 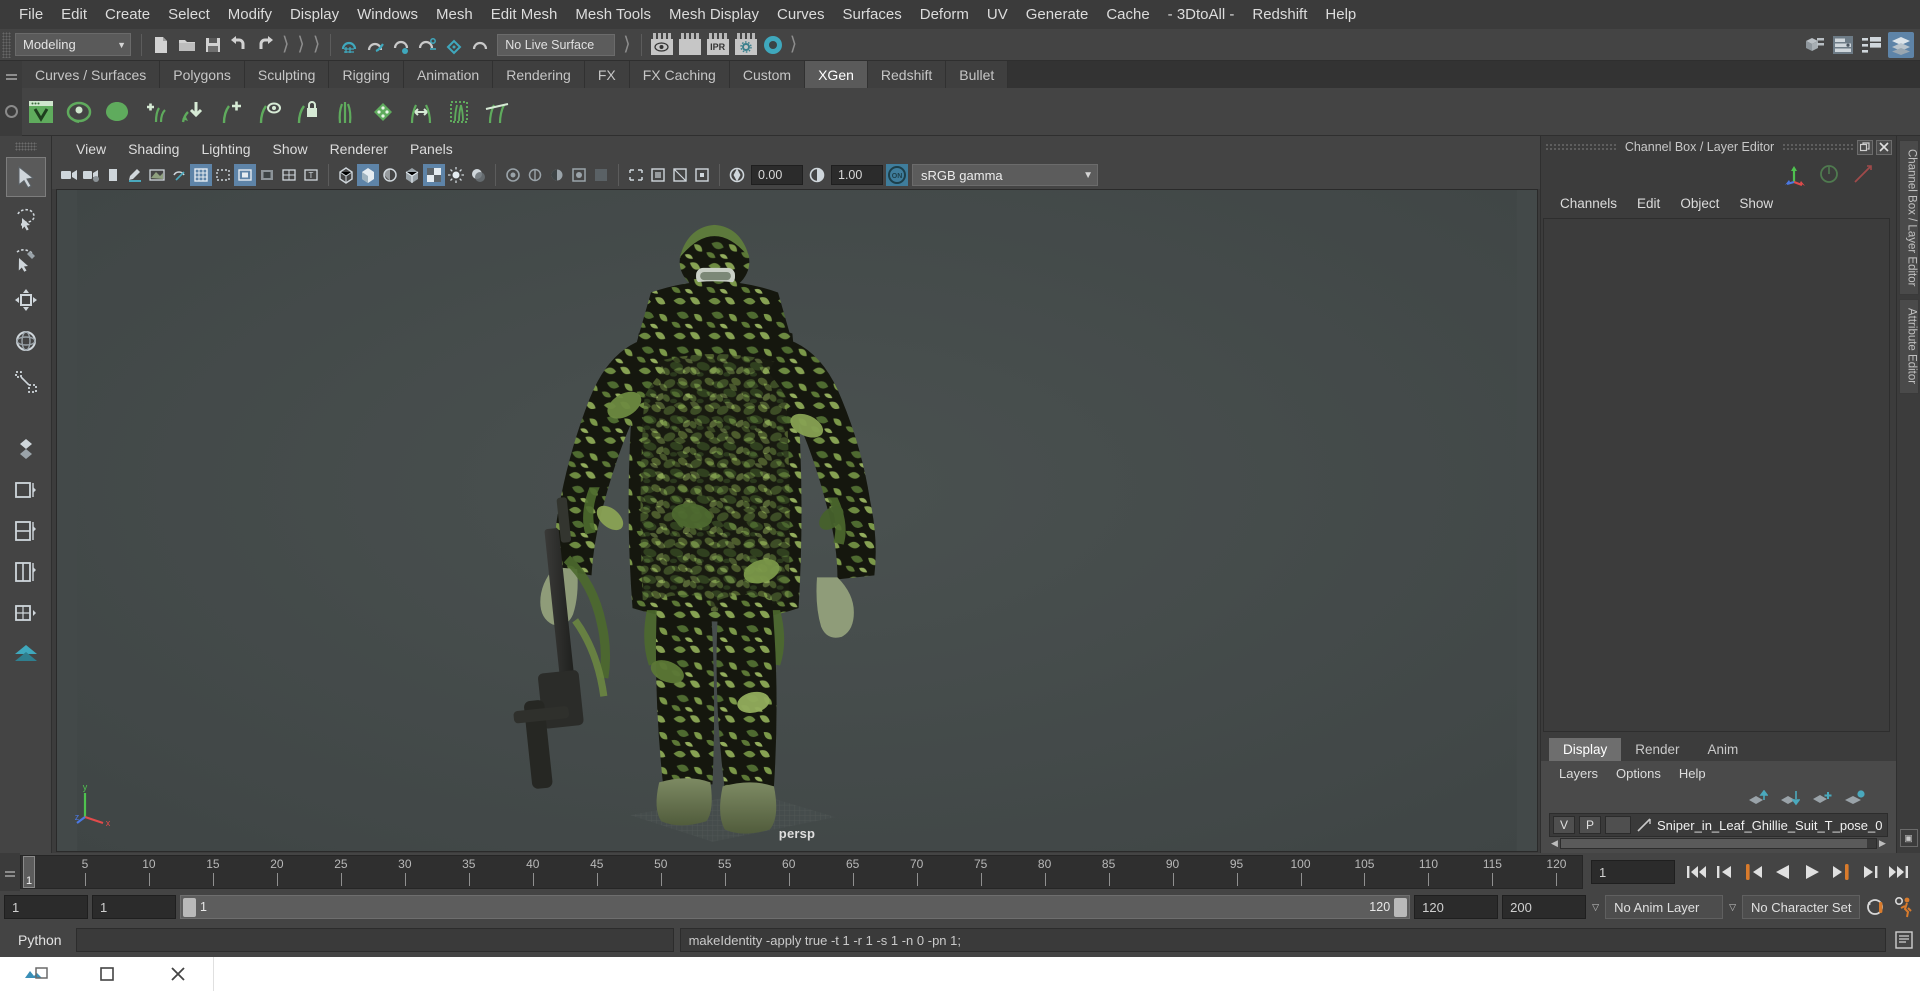 I want to click on xgen-clump-icon, so click(x=421, y=112).